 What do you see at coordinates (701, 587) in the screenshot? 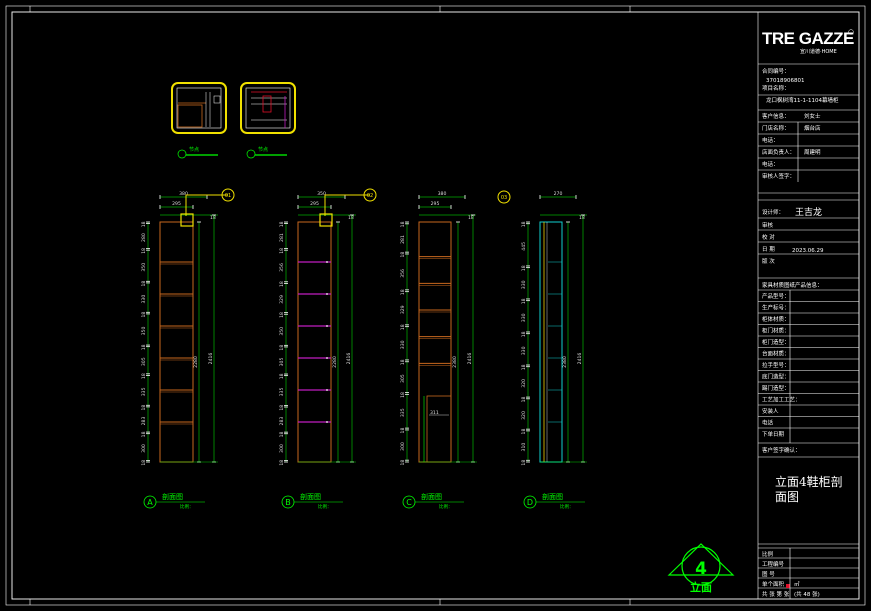
I see `elevation-label: 立面` at bounding box center [701, 587].